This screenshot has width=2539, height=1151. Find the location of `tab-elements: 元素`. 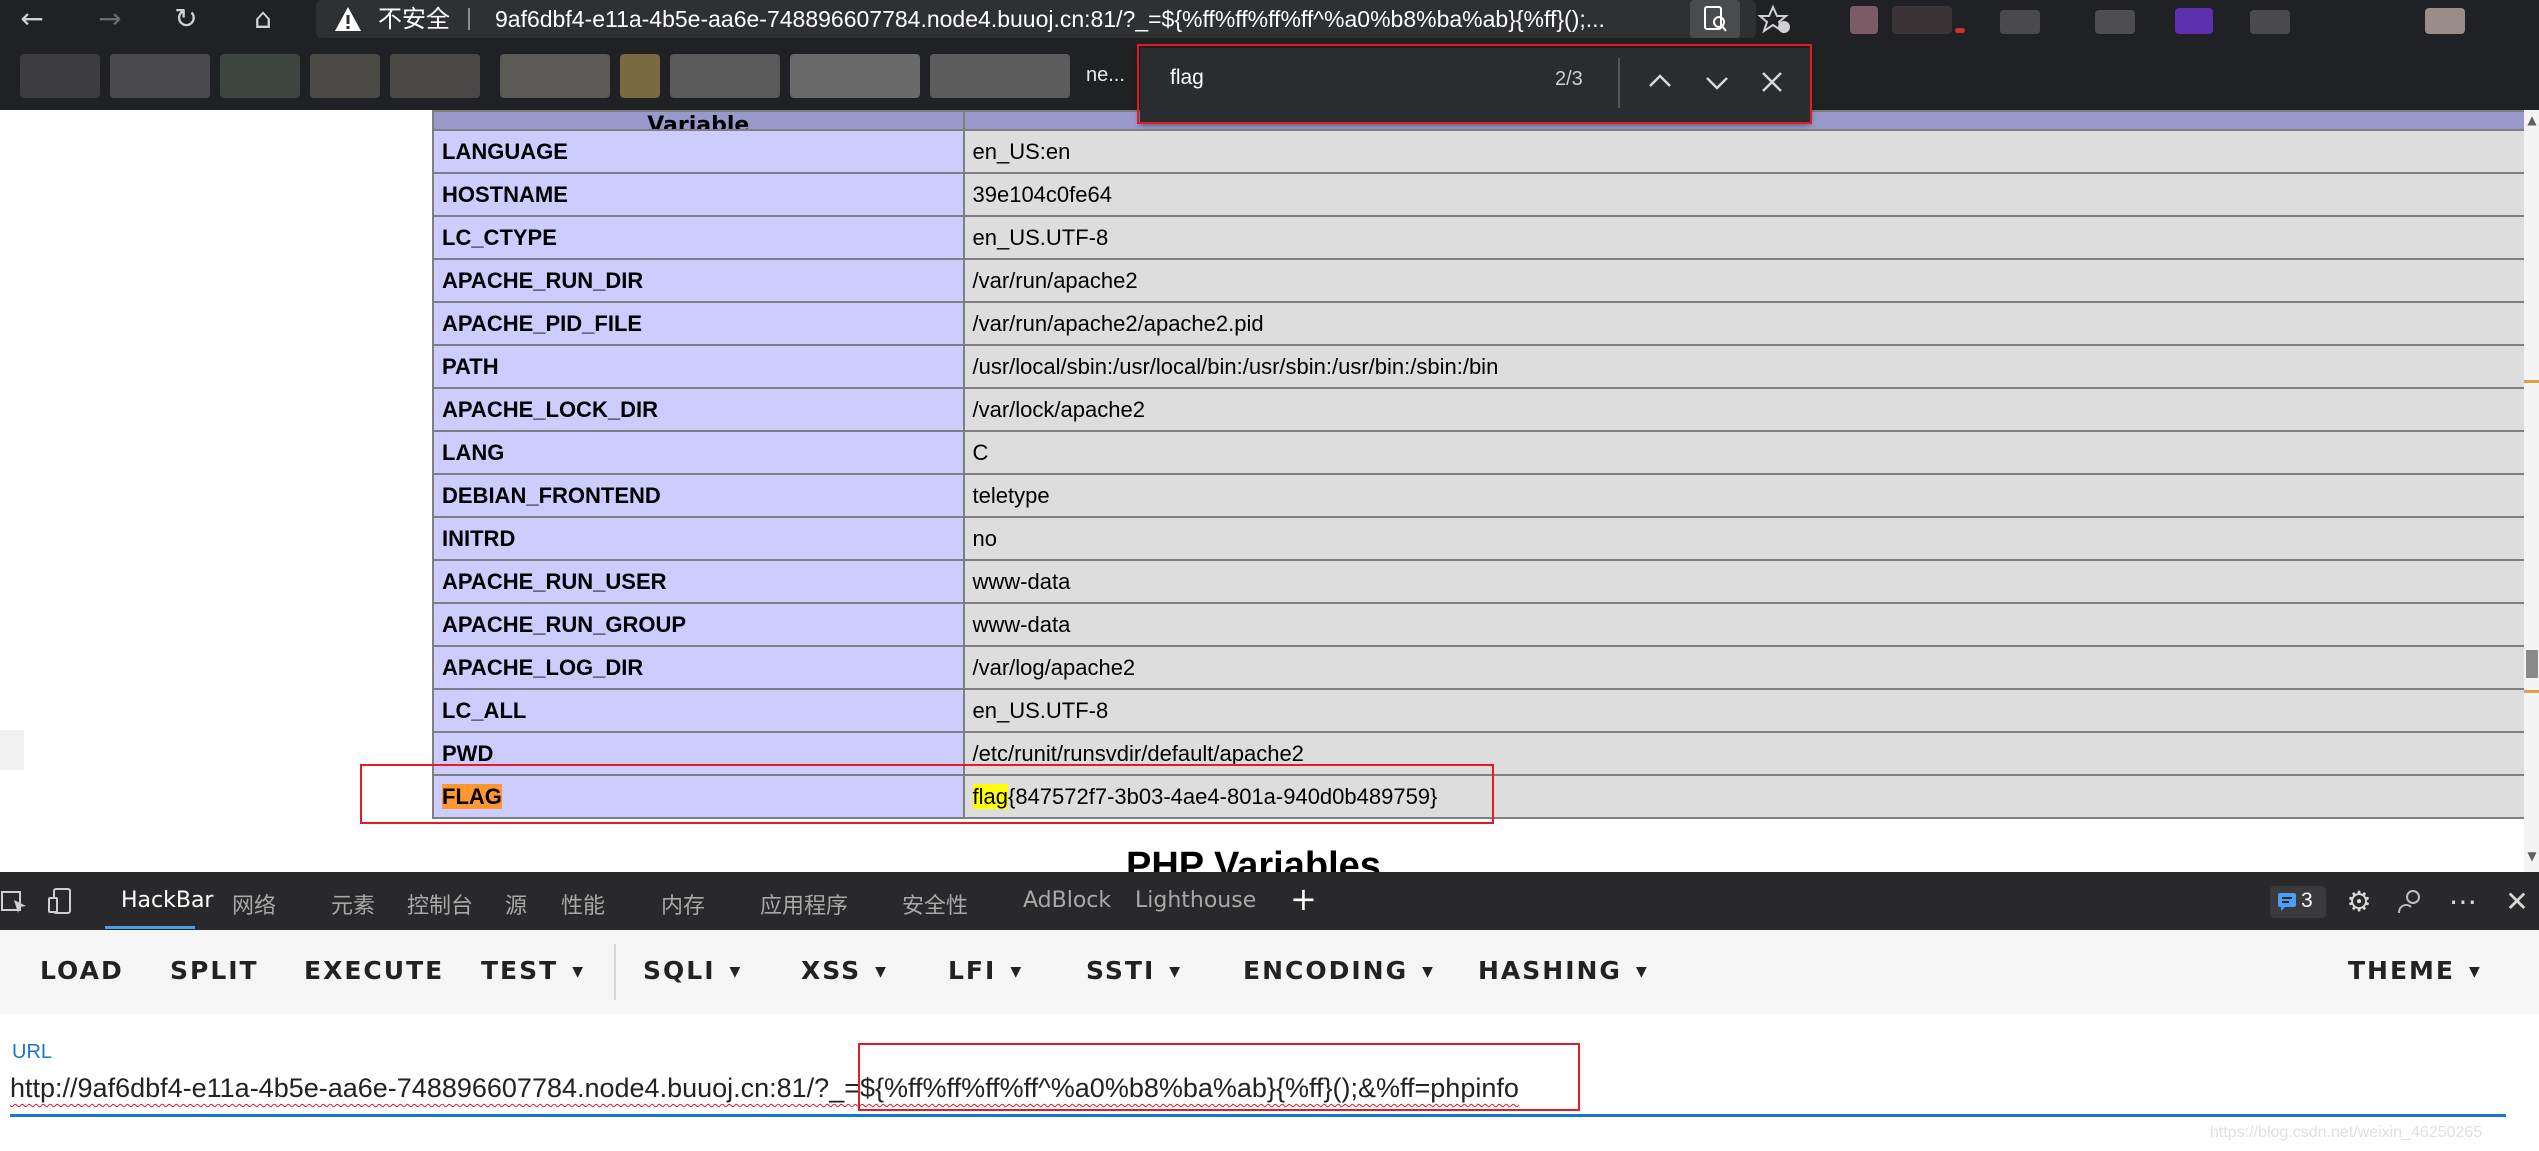

tab-elements: 元素 is located at coordinates (353, 904).